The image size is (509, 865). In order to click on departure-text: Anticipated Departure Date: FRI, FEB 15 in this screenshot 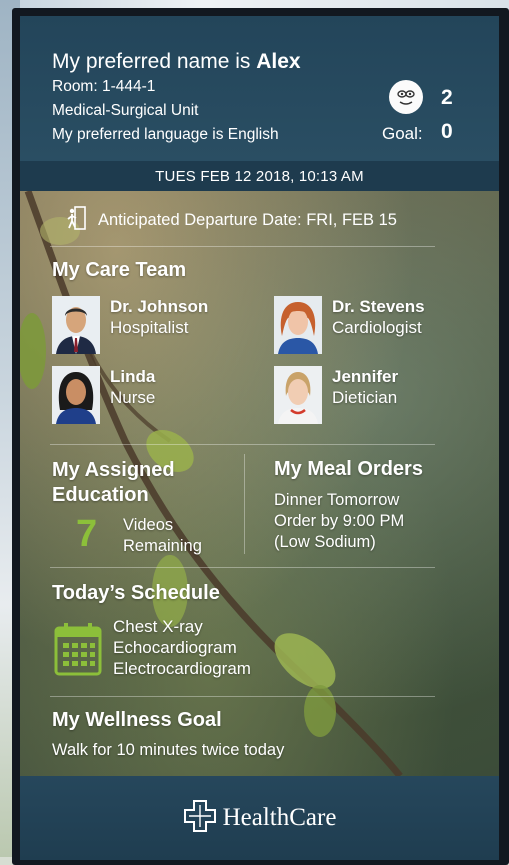, I will do `click(247, 220)`.